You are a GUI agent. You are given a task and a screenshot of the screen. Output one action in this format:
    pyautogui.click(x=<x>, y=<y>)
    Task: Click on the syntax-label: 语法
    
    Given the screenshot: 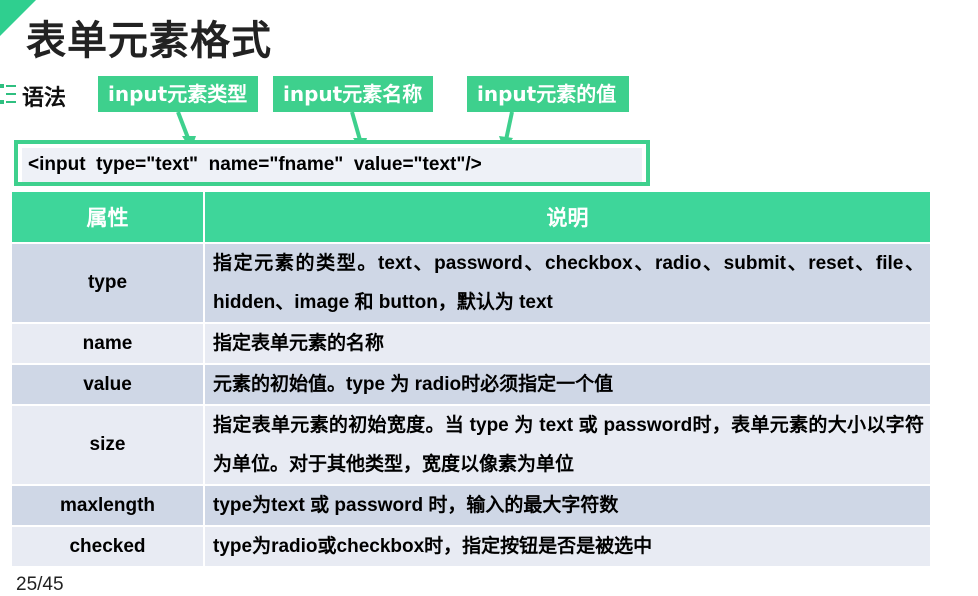 What is the action you would take?
    pyautogui.click(x=44, y=98)
    